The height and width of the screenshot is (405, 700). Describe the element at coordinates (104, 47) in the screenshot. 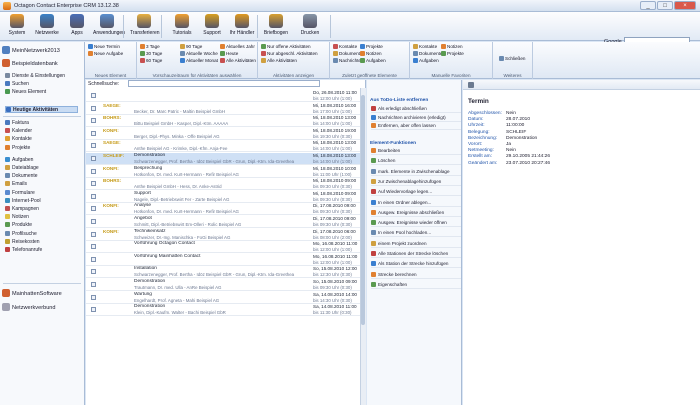

I see `ribbon-item: Neue Termin` at that location.